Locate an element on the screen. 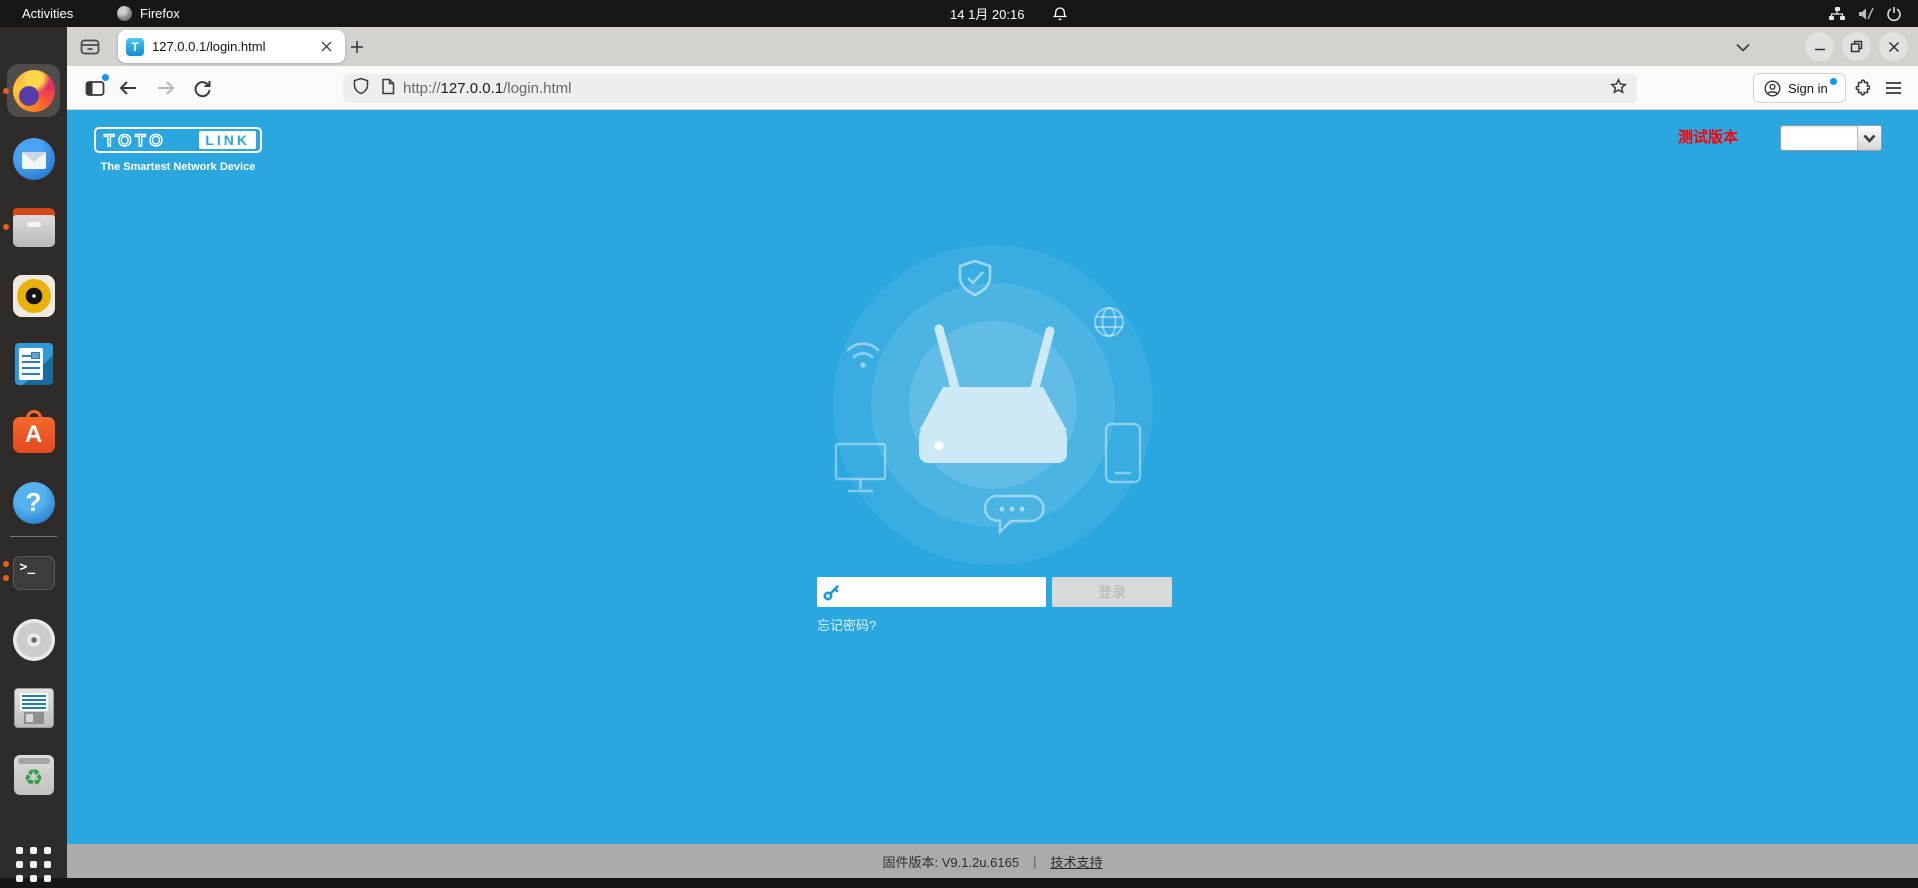 The width and height of the screenshot is (1918, 888). clock-label: 14 1月 20:16 is located at coordinates (987, 14).